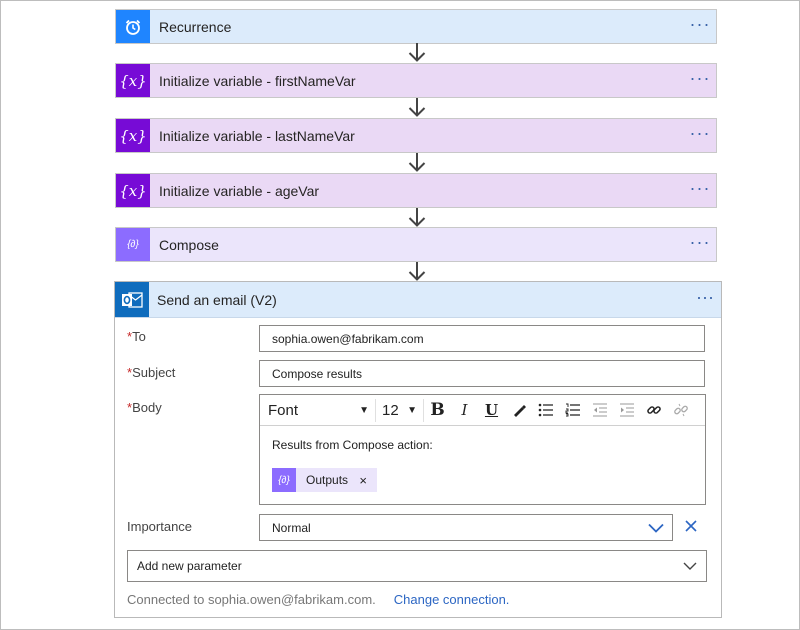  I want to click on importance-value: Normal, so click(291, 527).